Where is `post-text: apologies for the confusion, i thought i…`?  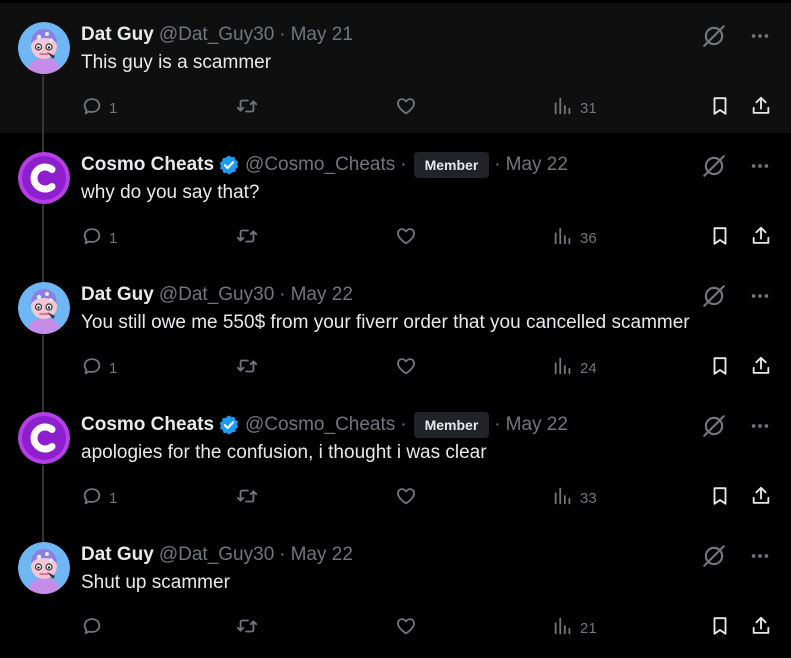
post-text: apologies for the confusion, i thought i… is located at coordinates (284, 452).